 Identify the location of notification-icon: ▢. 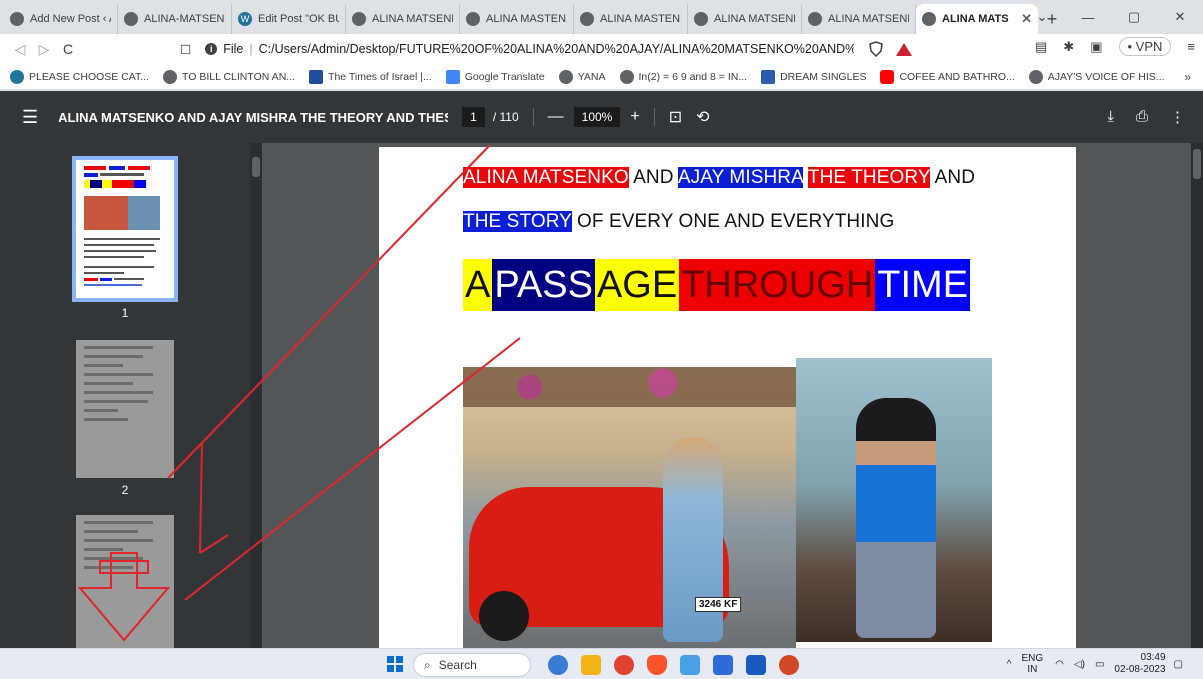
(1178, 664).